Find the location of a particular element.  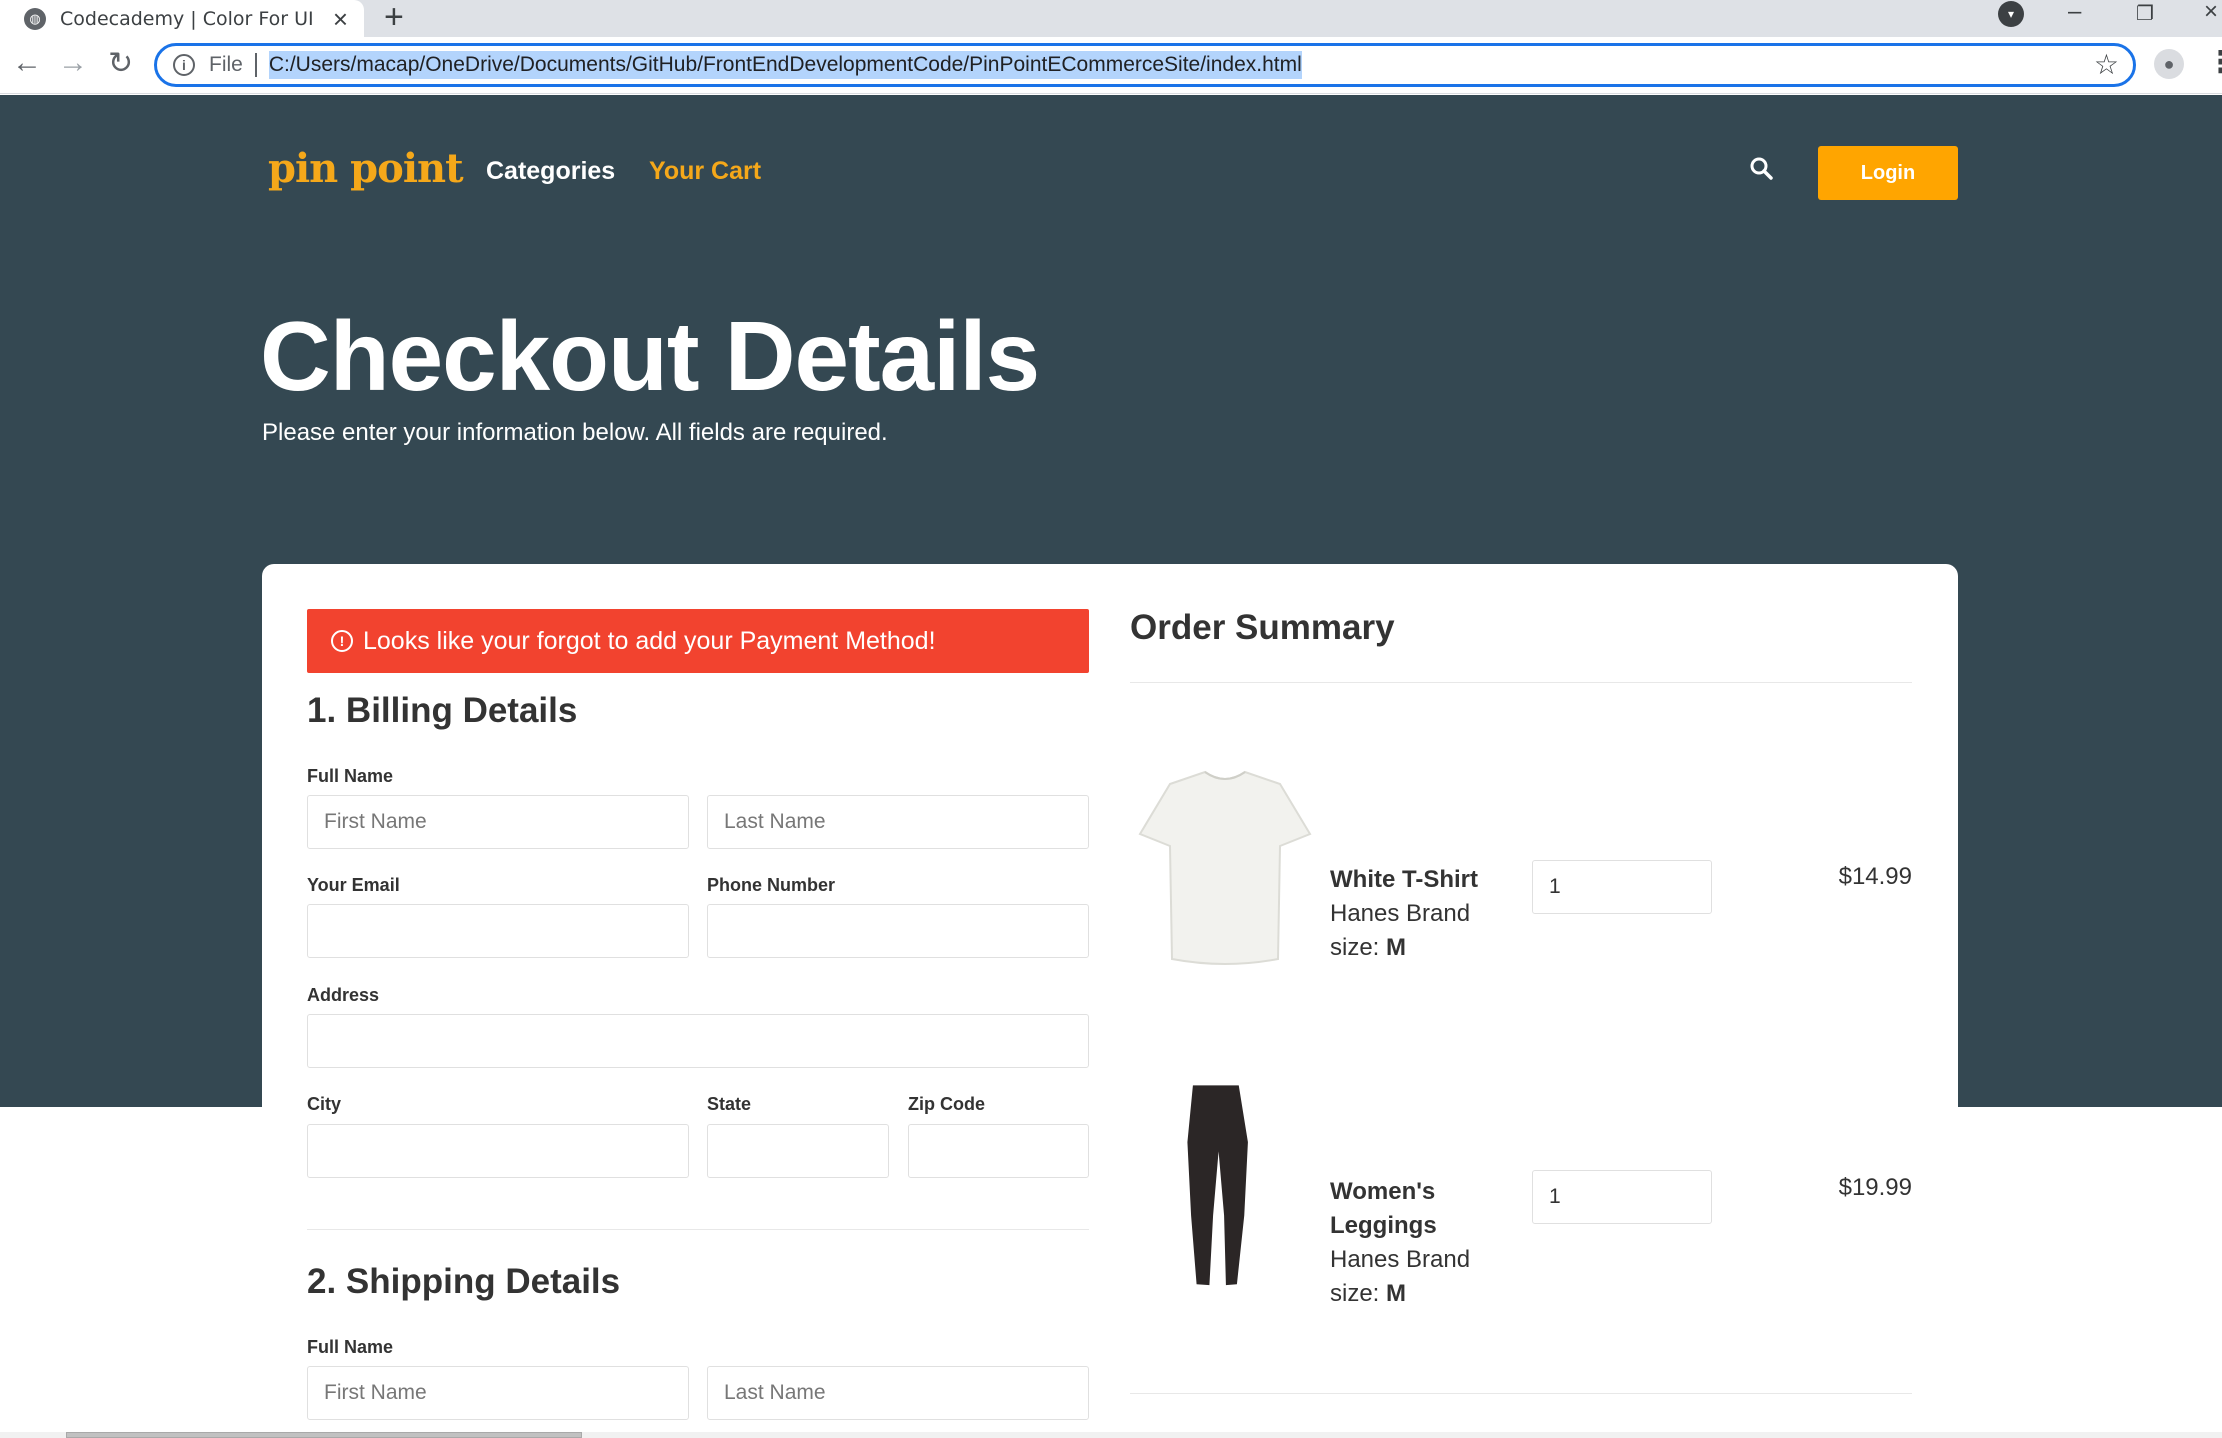

email-input is located at coordinates (498, 931).